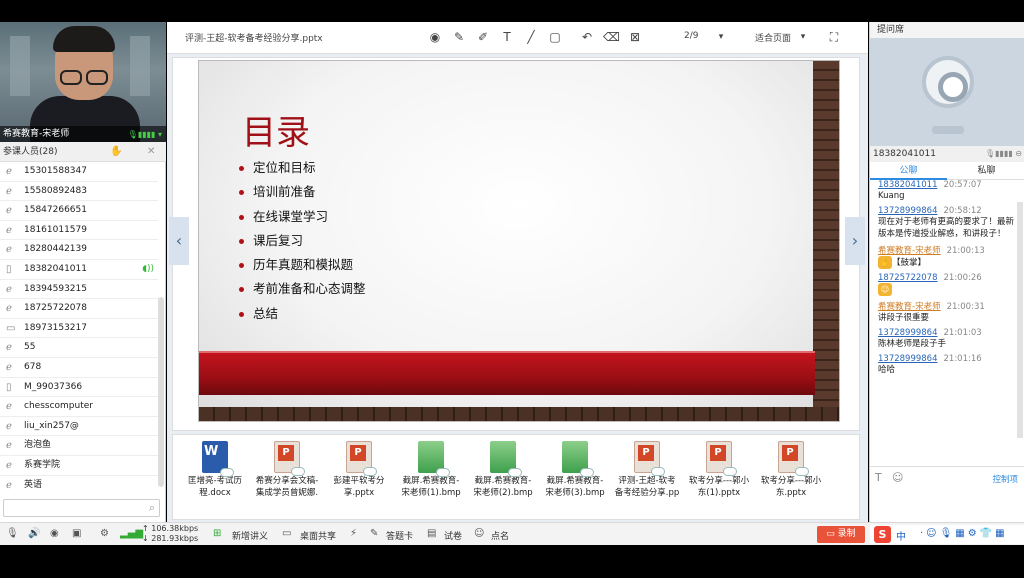 This screenshot has height=578, width=1024. Describe the element at coordinates (79, 172) in the screenshot. I see `member-row: ℯ 15301588347` at that location.